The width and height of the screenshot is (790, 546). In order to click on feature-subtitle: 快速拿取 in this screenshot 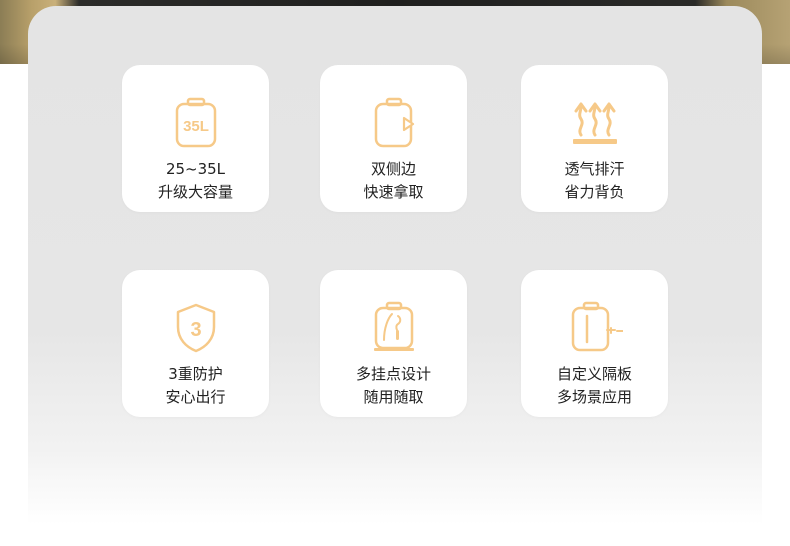, I will do `click(393, 192)`.